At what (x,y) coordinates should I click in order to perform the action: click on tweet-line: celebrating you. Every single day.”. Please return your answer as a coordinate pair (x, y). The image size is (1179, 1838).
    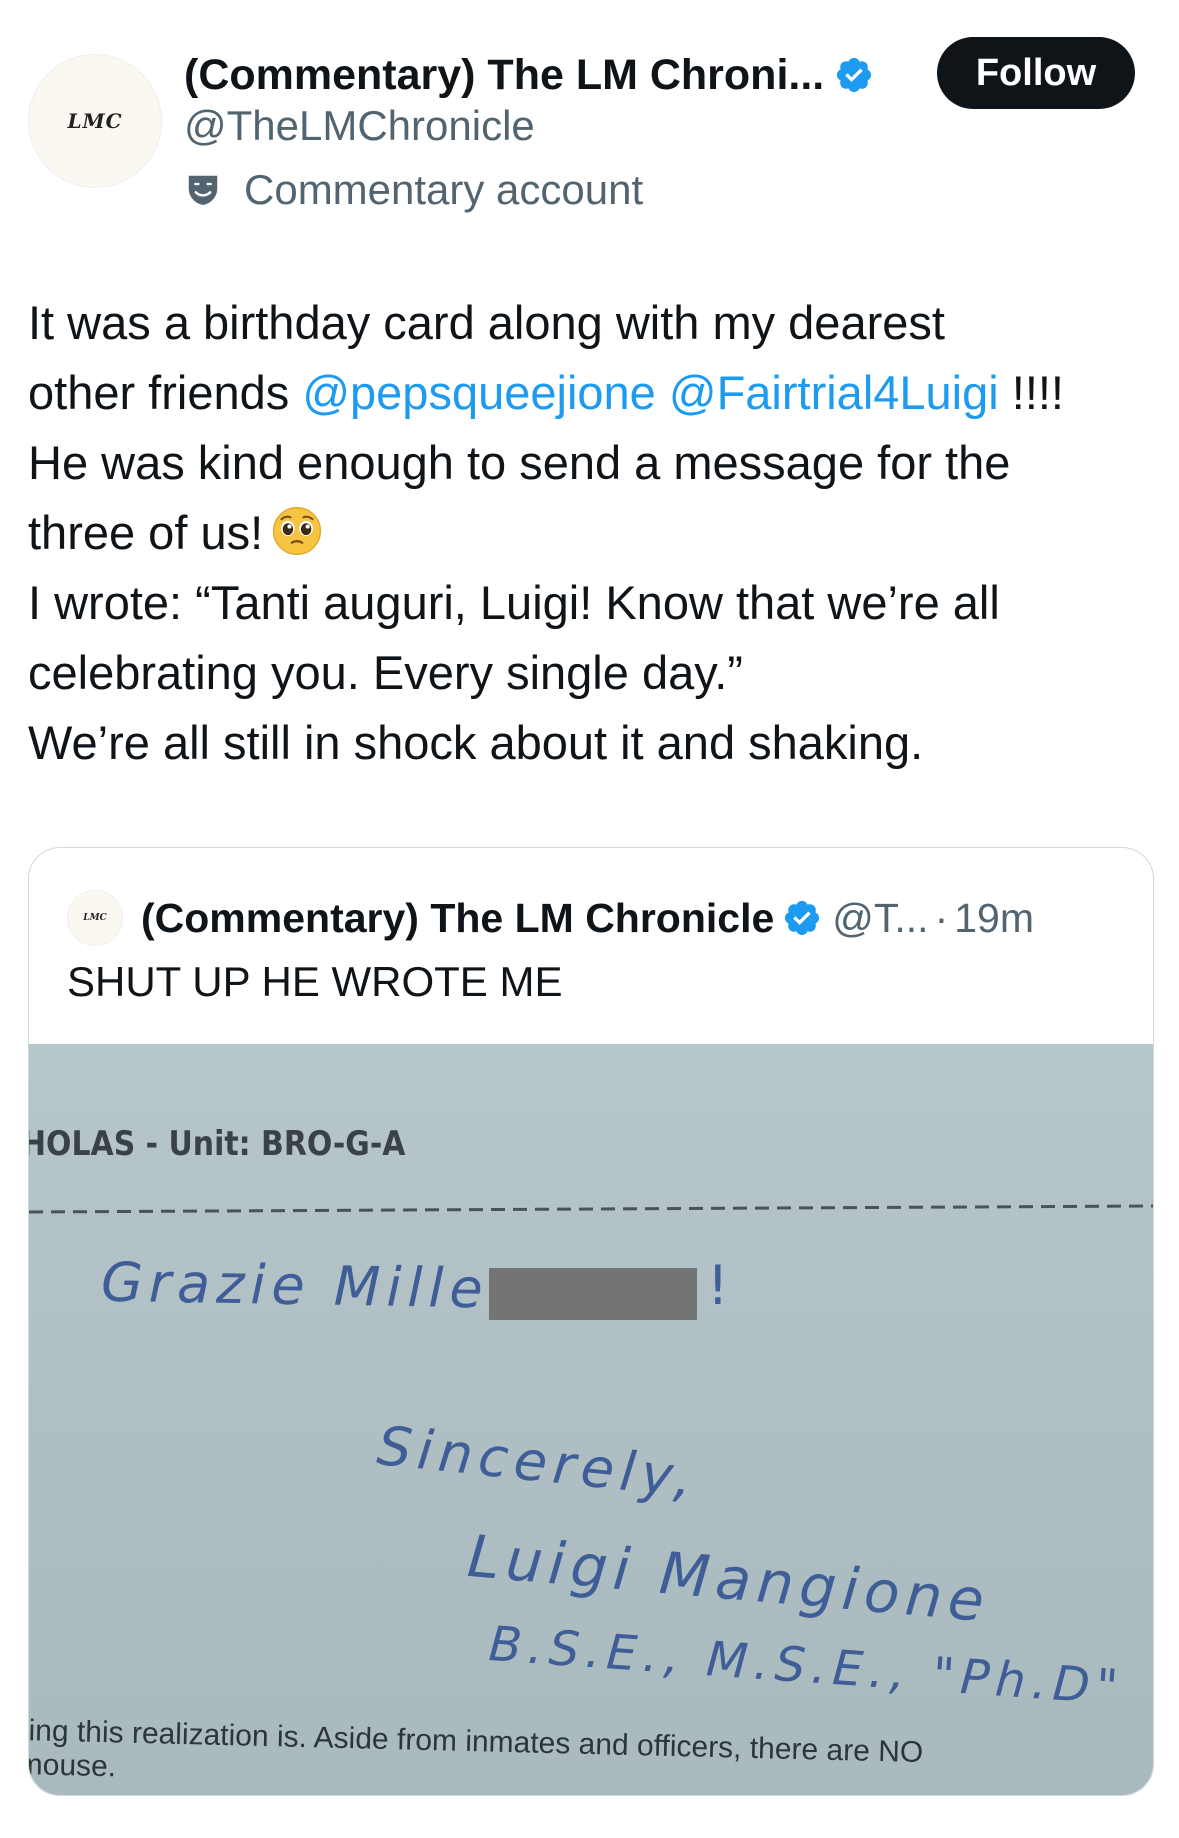
    Looking at the image, I should click on (385, 672).